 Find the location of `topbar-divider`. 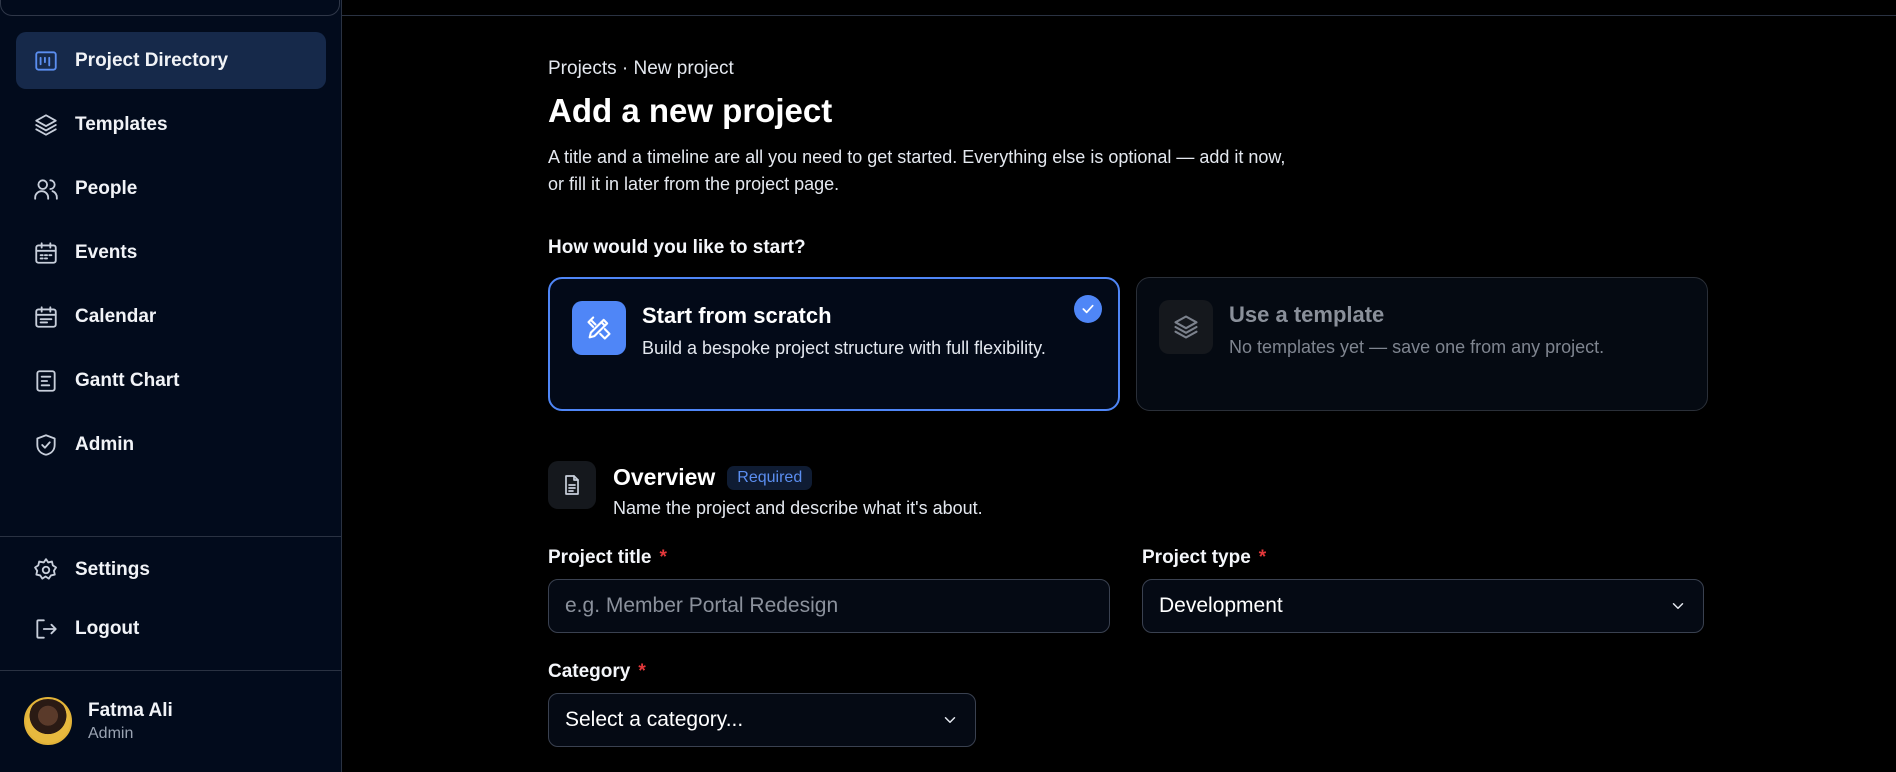

topbar-divider is located at coordinates (1119, 15).